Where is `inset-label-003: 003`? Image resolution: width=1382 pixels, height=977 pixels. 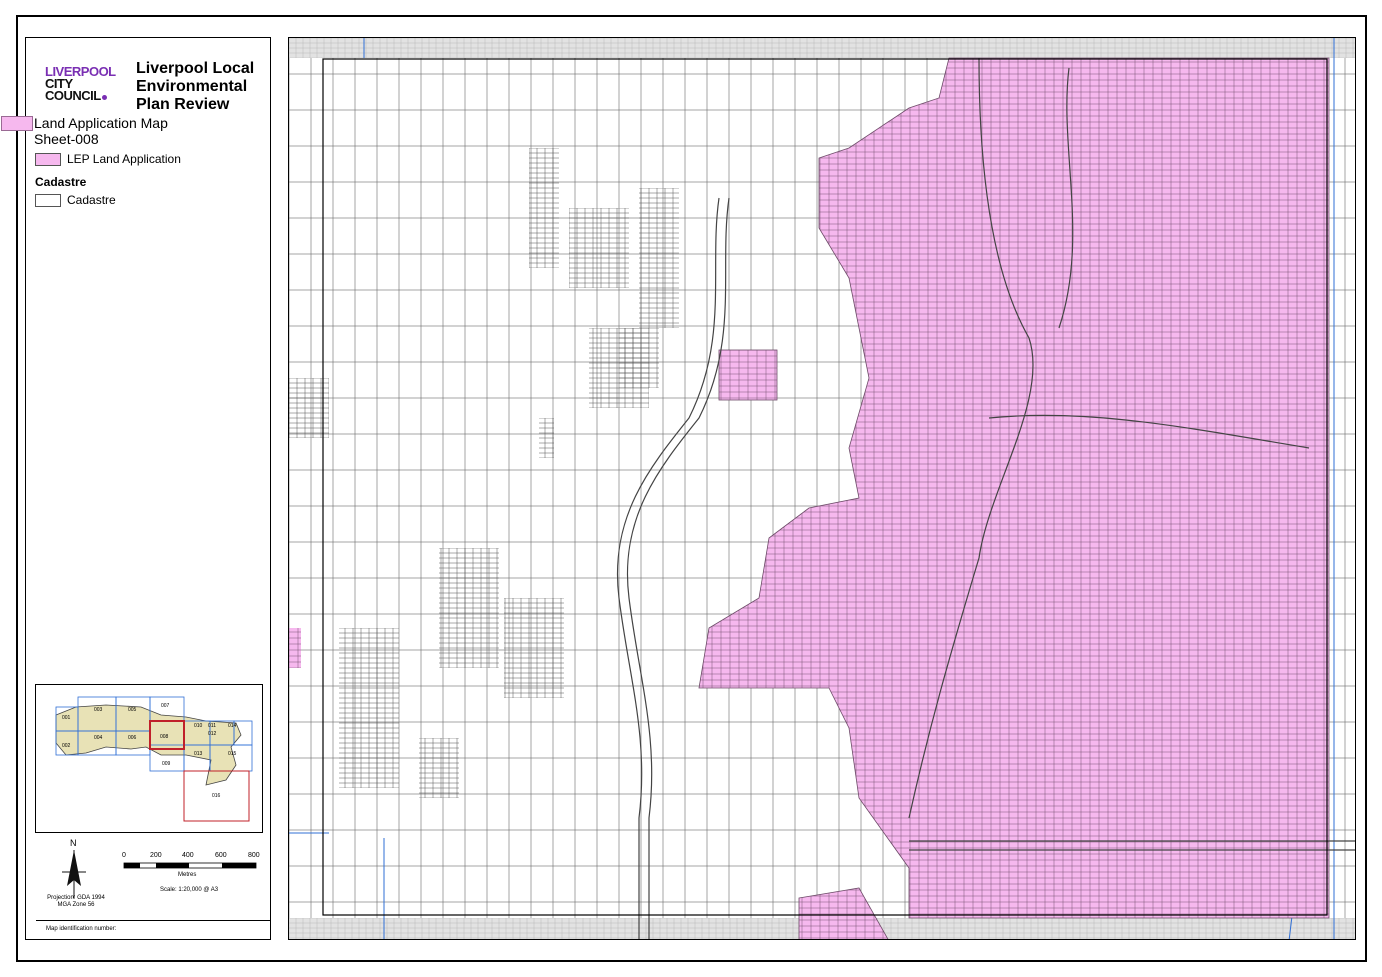
inset-label-003: 003 is located at coordinates (98, 710).